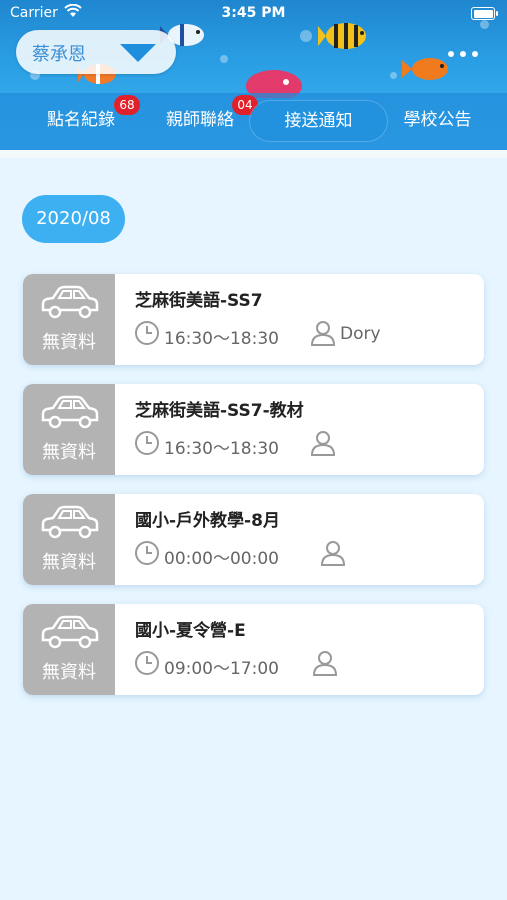  I want to click on card-time: 00:00～00:00, so click(221, 559).